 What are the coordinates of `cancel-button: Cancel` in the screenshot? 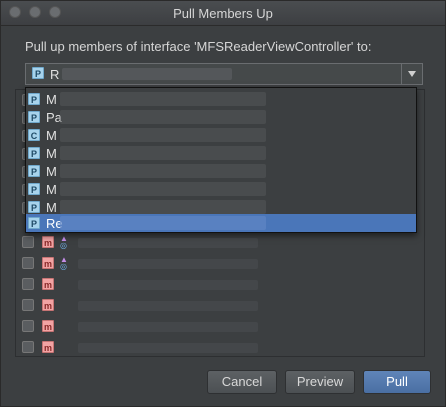 It's located at (242, 382).